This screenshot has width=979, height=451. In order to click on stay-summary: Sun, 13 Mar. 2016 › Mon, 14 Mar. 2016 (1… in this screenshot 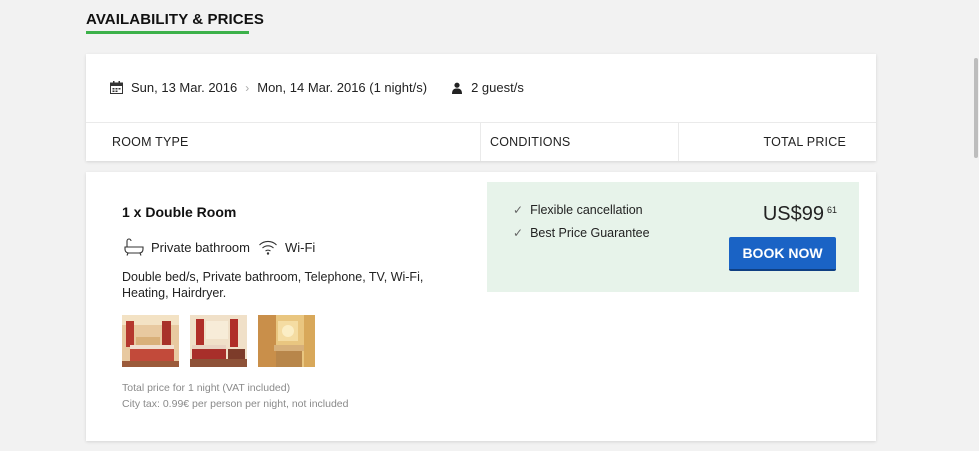, I will do `click(317, 87)`.